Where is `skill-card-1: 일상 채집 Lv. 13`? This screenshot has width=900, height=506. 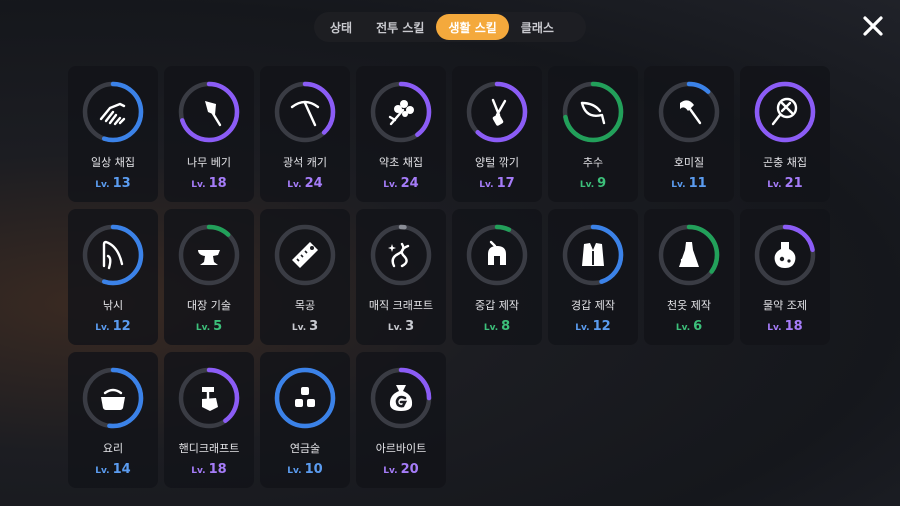
skill-card-1: 일상 채집 Lv. 13 is located at coordinates (113, 134).